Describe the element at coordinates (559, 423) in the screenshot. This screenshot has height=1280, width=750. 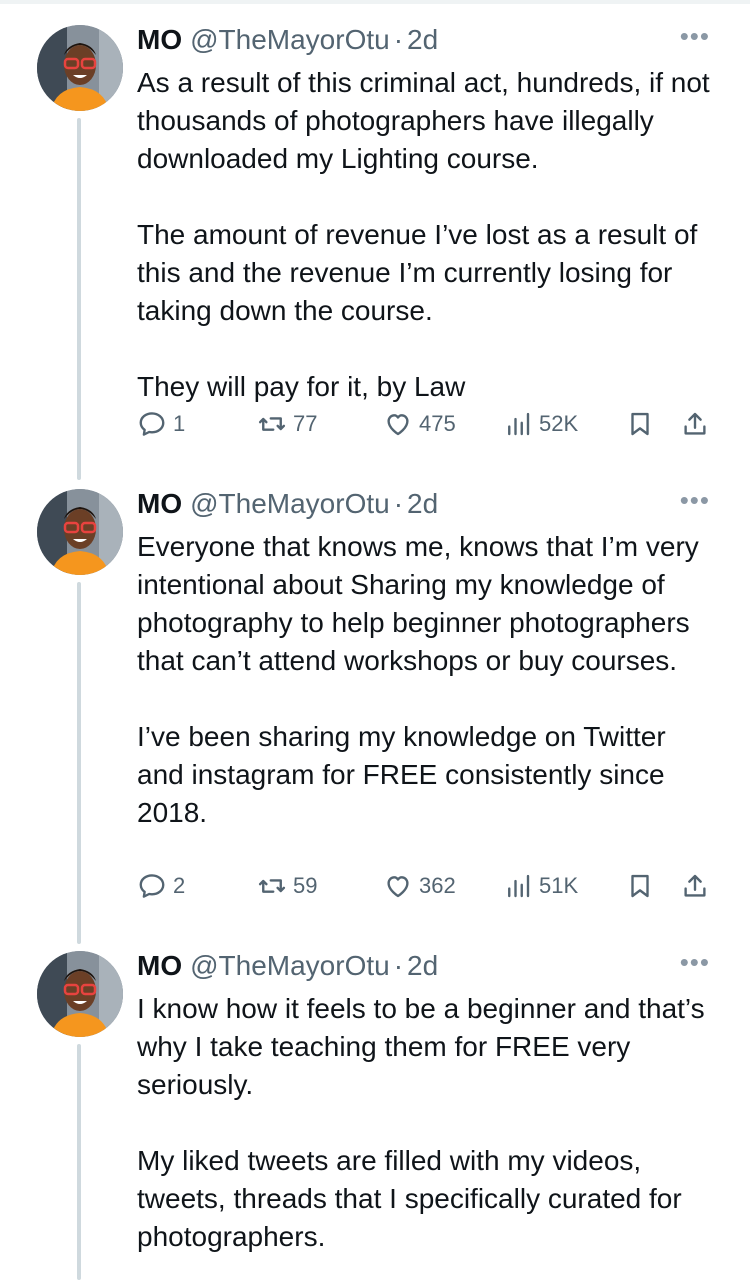
I see `views-count: 52K` at that location.